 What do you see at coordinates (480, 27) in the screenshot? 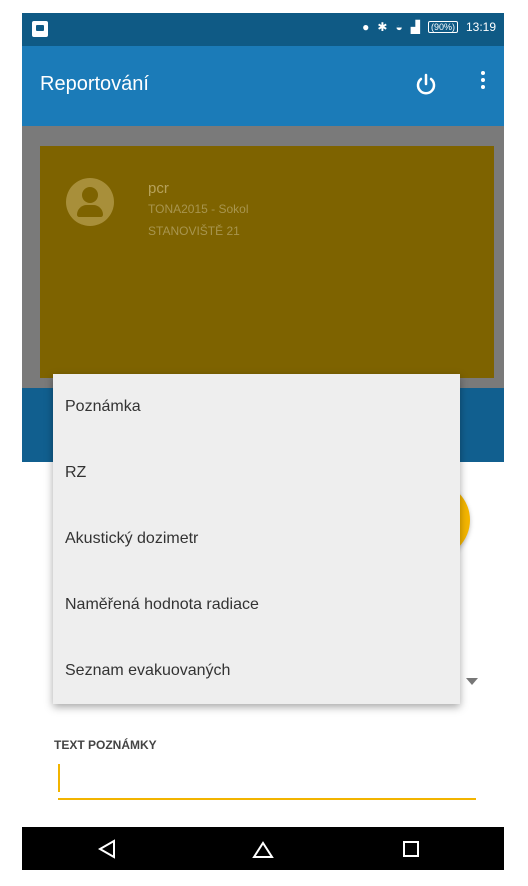
I see `clock: 13:19` at bounding box center [480, 27].